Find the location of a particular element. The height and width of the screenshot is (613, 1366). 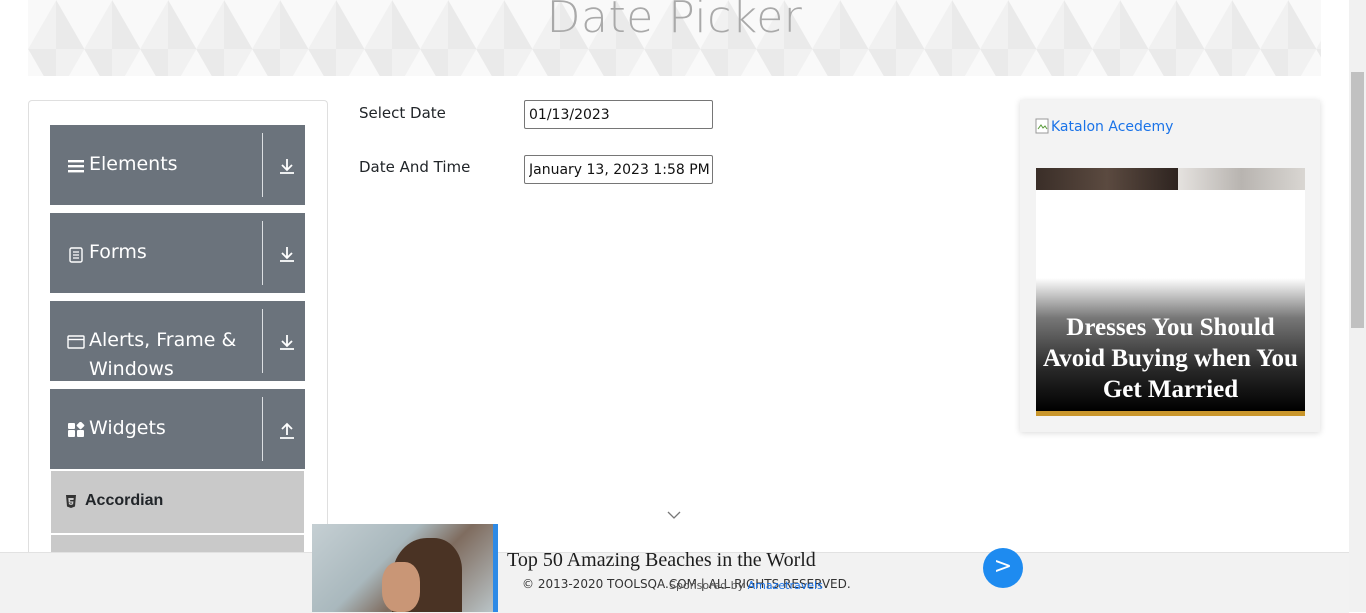

sponsor-brand: Amazetravels is located at coordinates (785, 585).